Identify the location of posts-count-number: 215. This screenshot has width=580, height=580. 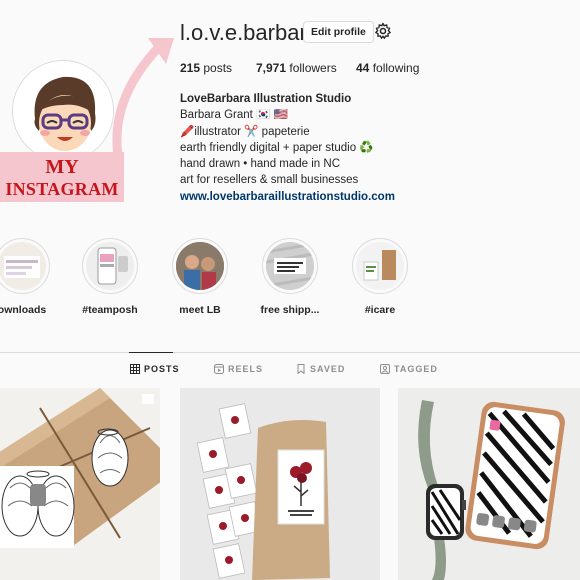
(190, 68).